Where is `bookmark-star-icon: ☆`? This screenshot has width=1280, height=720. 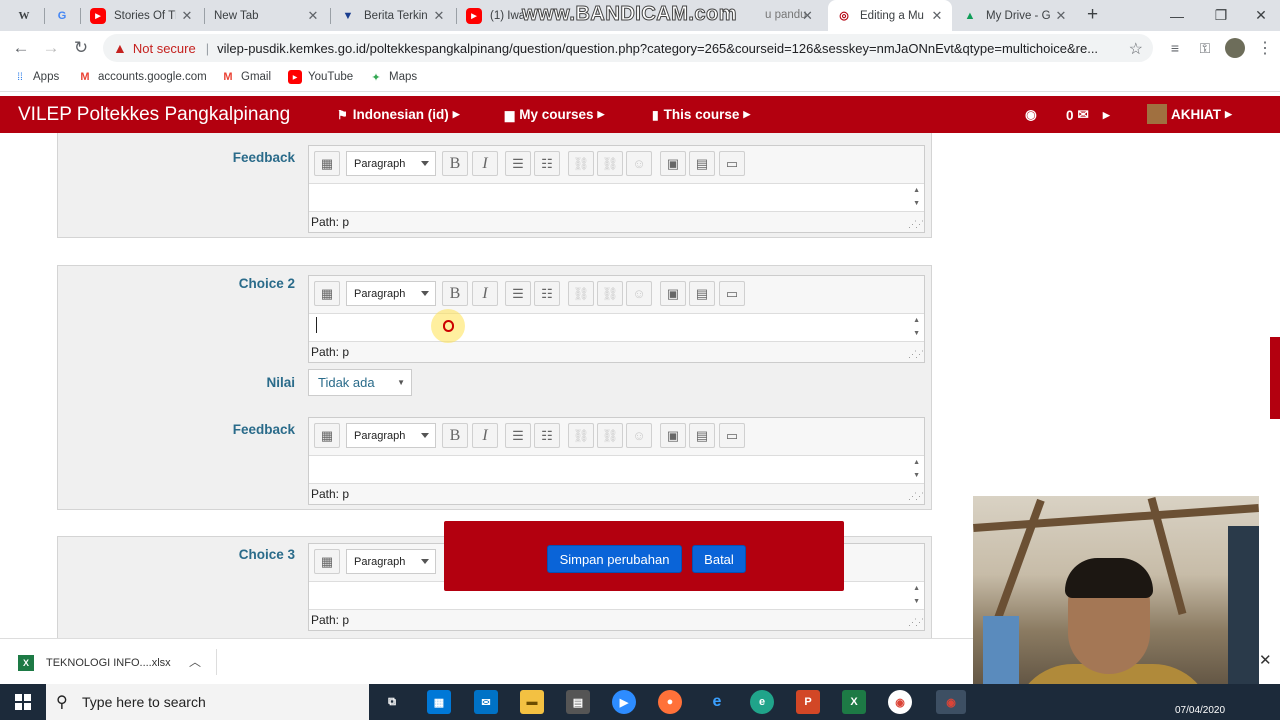 bookmark-star-icon: ☆ is located at coordinates (1136, 49).